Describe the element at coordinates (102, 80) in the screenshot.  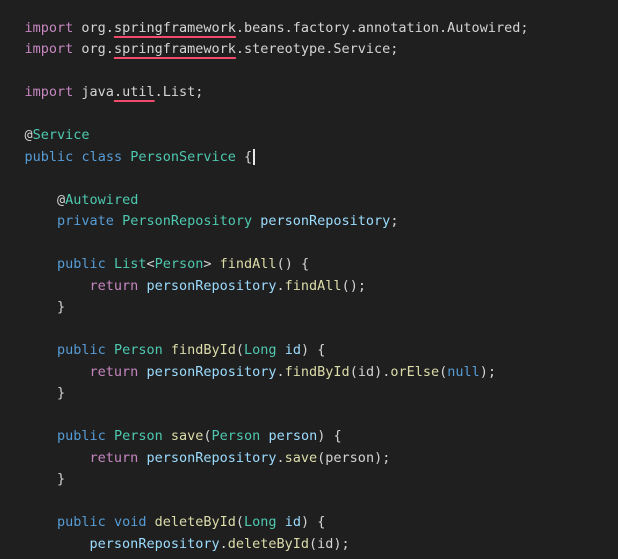
I see `code-line-4: import java.util.List;` at that location.